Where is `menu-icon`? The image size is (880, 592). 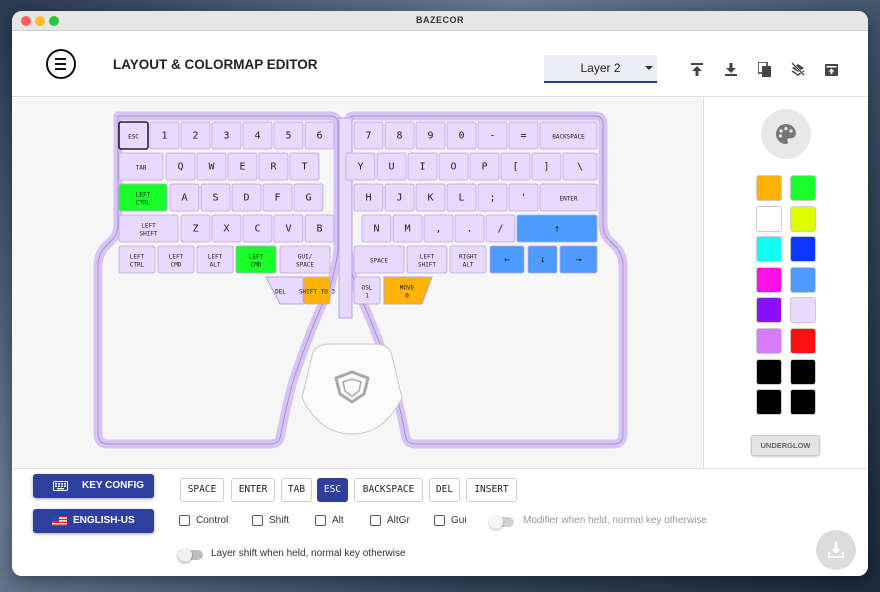 menu-icon is located at coordinates (61, 64).